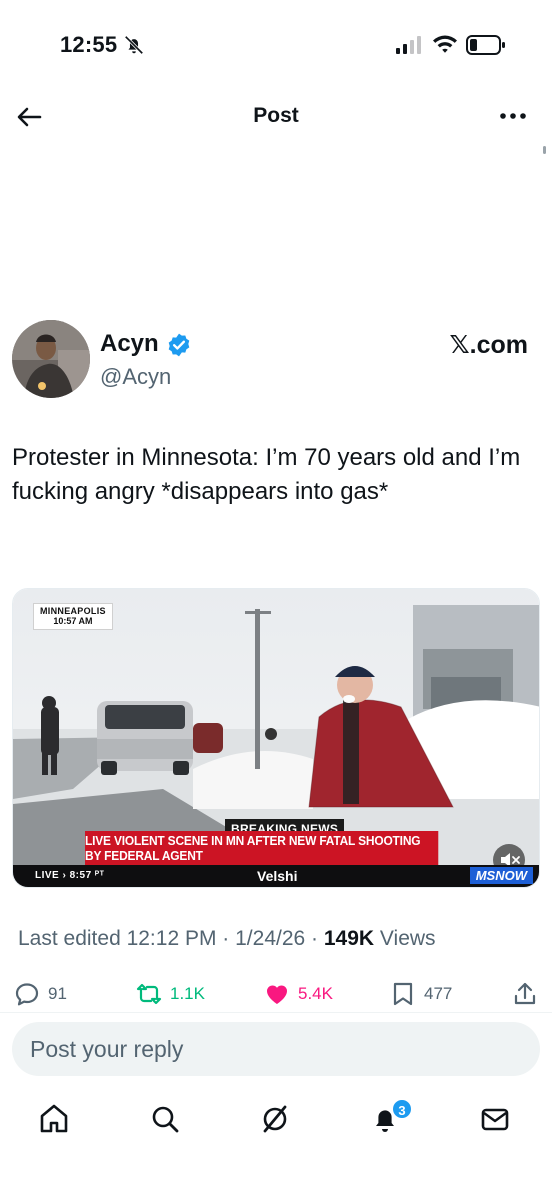 This screenshot has height=1200, width=552. I want to click on grok-icon, so click(275, 1119).